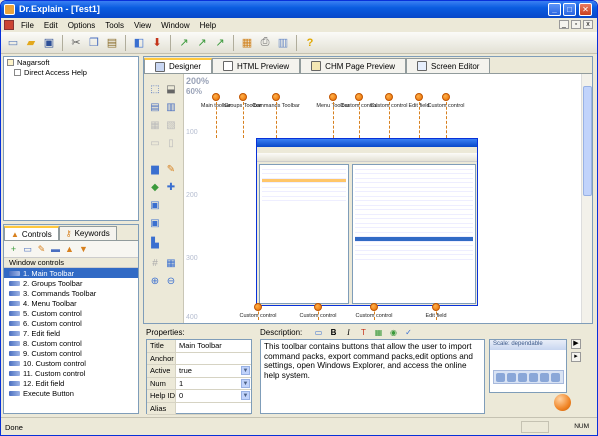  What do you see at coordinates (157, 43) in the screenshot?
I see `export-icon: ⬇` at bounding box center [157, 43].